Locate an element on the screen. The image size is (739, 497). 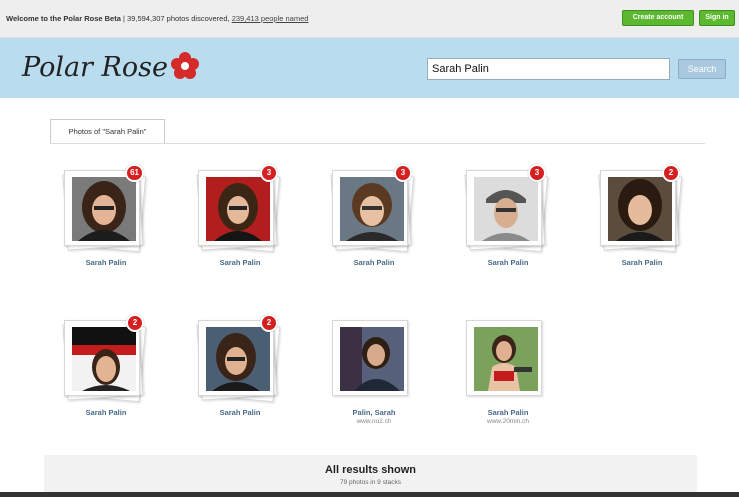
photo-single: Sarah Palin www.20min.ch is located at coordinates (503, 375).